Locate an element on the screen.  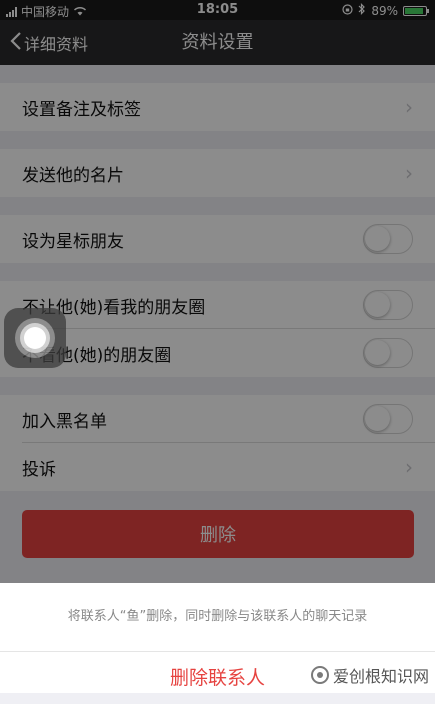
watermark-text: 爱创根知识网 is located at coordinates (380, 676).